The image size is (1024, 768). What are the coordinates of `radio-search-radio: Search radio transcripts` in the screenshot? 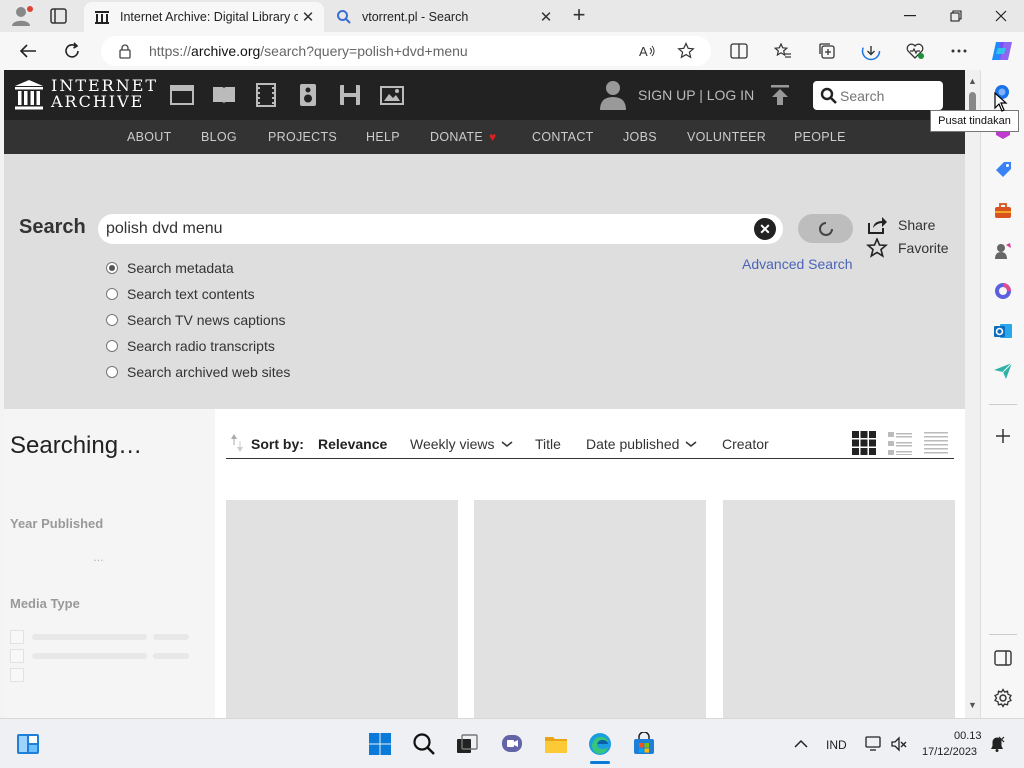 It's located at (198, 346).